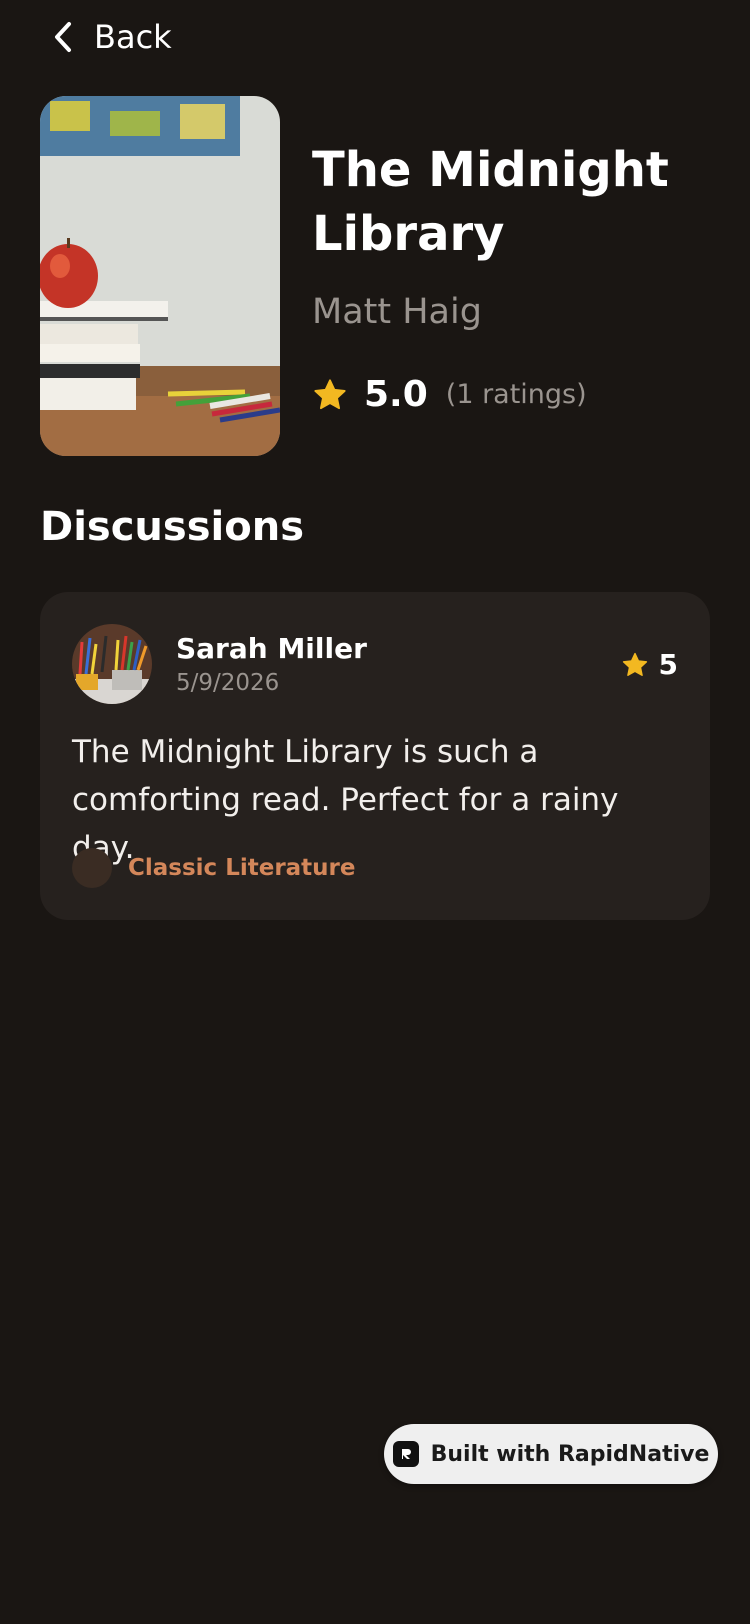 The height and width of the screenshot is (1624, 750). Describe the element at coordinates (133, 37) in the screenshot. I see `back-label: Back` at that location.